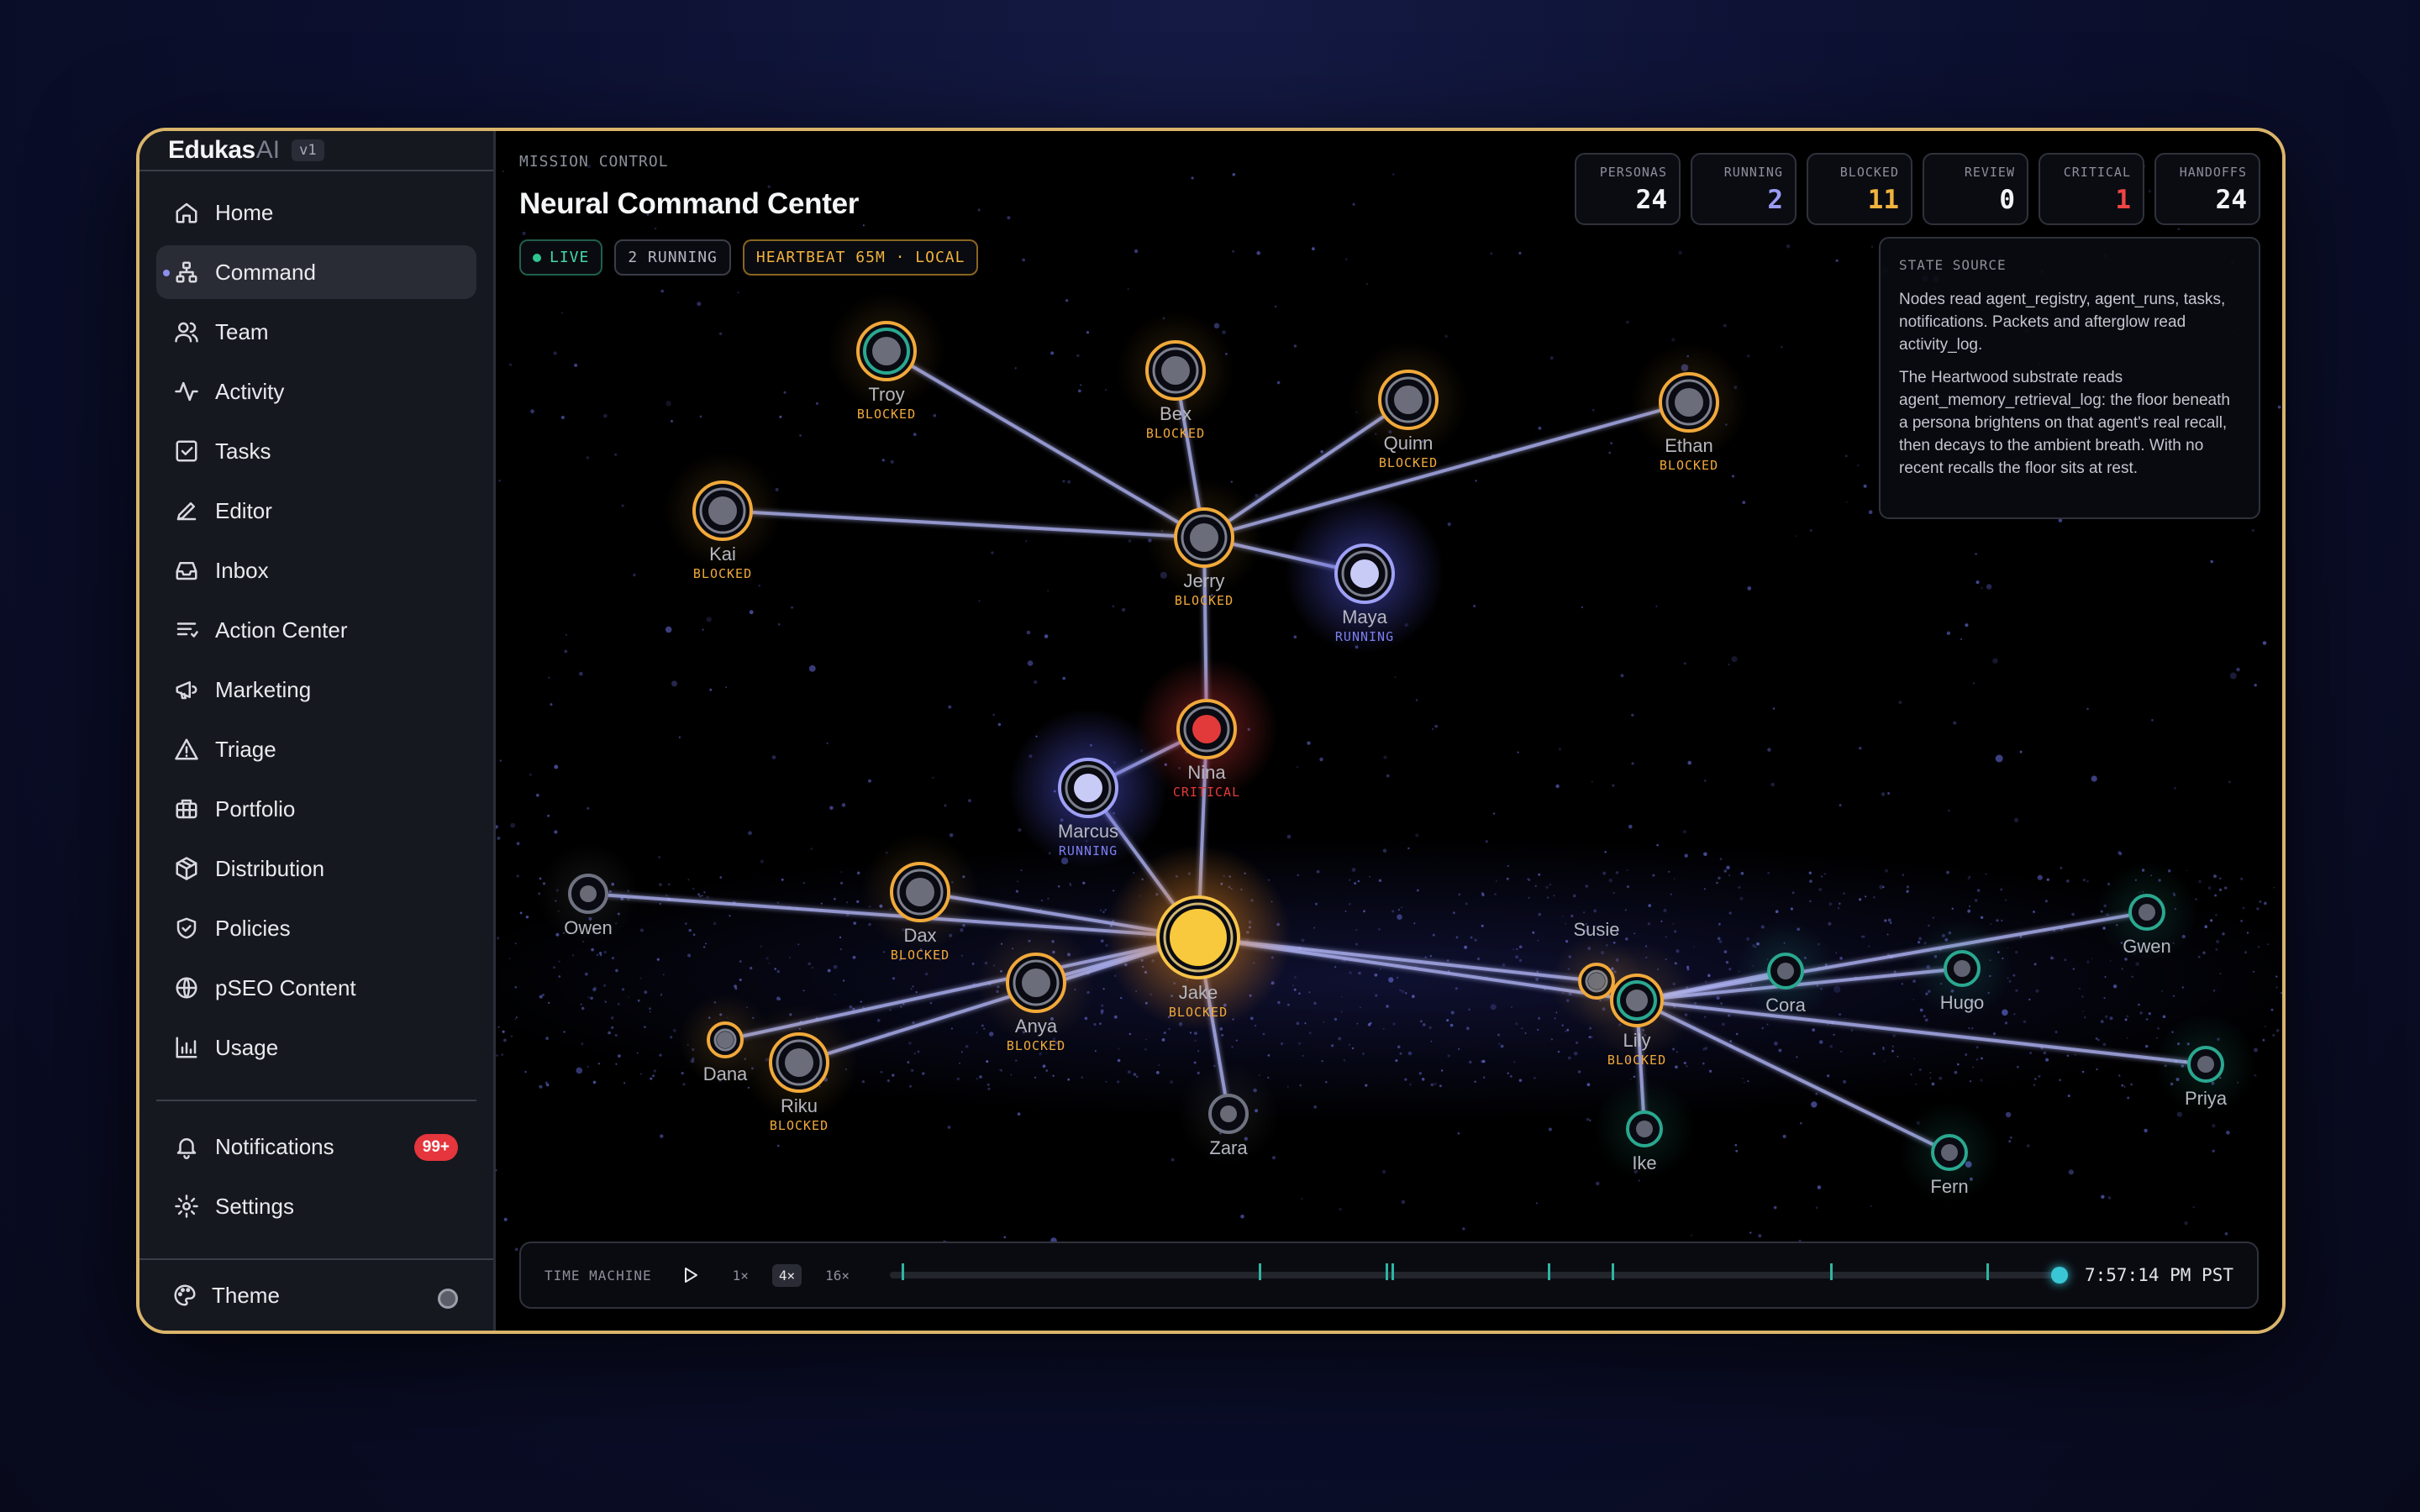 The height and width of the screenshot is (1512, 2420). Describe the element at coordinates (1922, 1032) in the screenshot. I see `edge-lily-priya` at that location.